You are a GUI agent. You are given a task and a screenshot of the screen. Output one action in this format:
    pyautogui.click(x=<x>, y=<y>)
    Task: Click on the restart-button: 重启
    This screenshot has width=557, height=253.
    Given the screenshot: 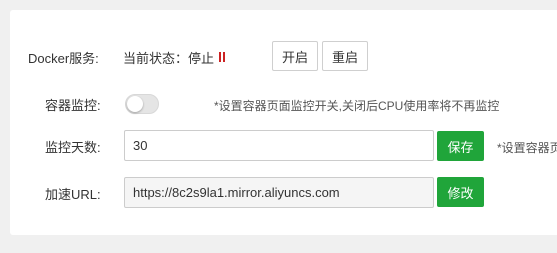 What is the action you would take?
    pyautogui.click(x=345, y=56)
    